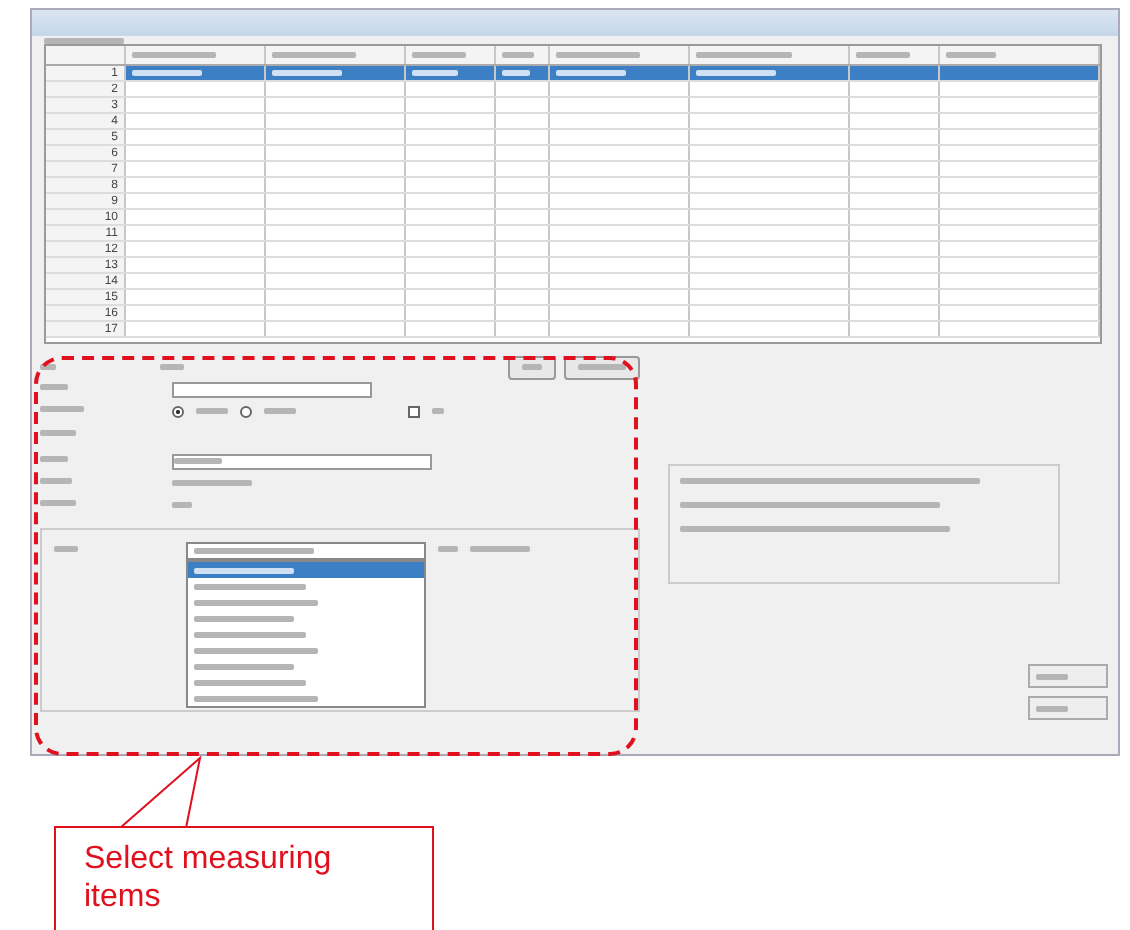 The width and height of the screenshot is (1130, 930). I want to click on register-button, so click(602, 367).